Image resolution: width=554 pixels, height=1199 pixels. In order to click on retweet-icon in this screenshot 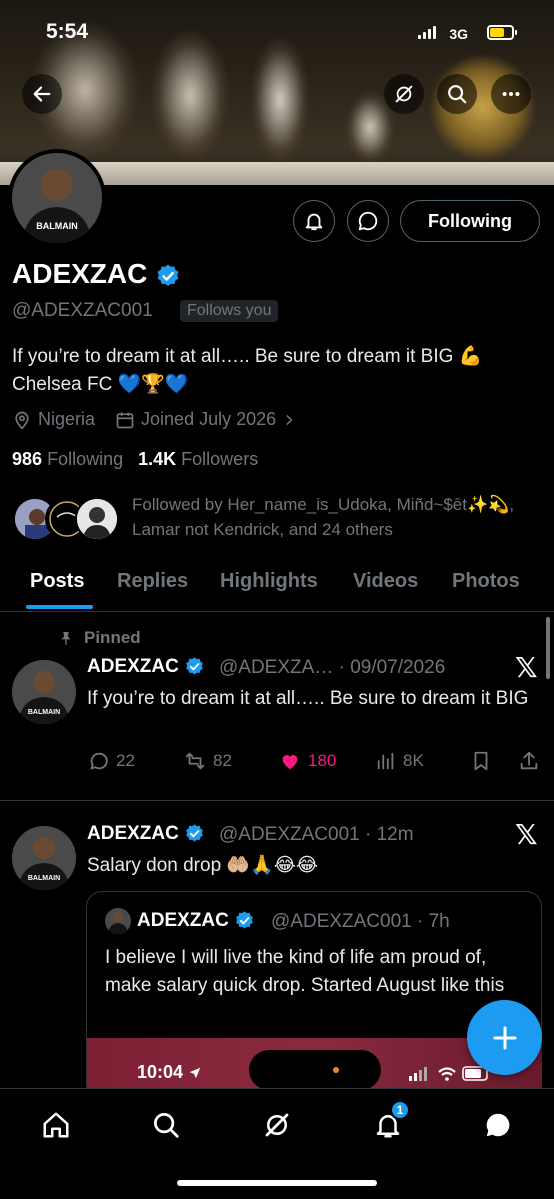, I will do `click(195, 761)`.